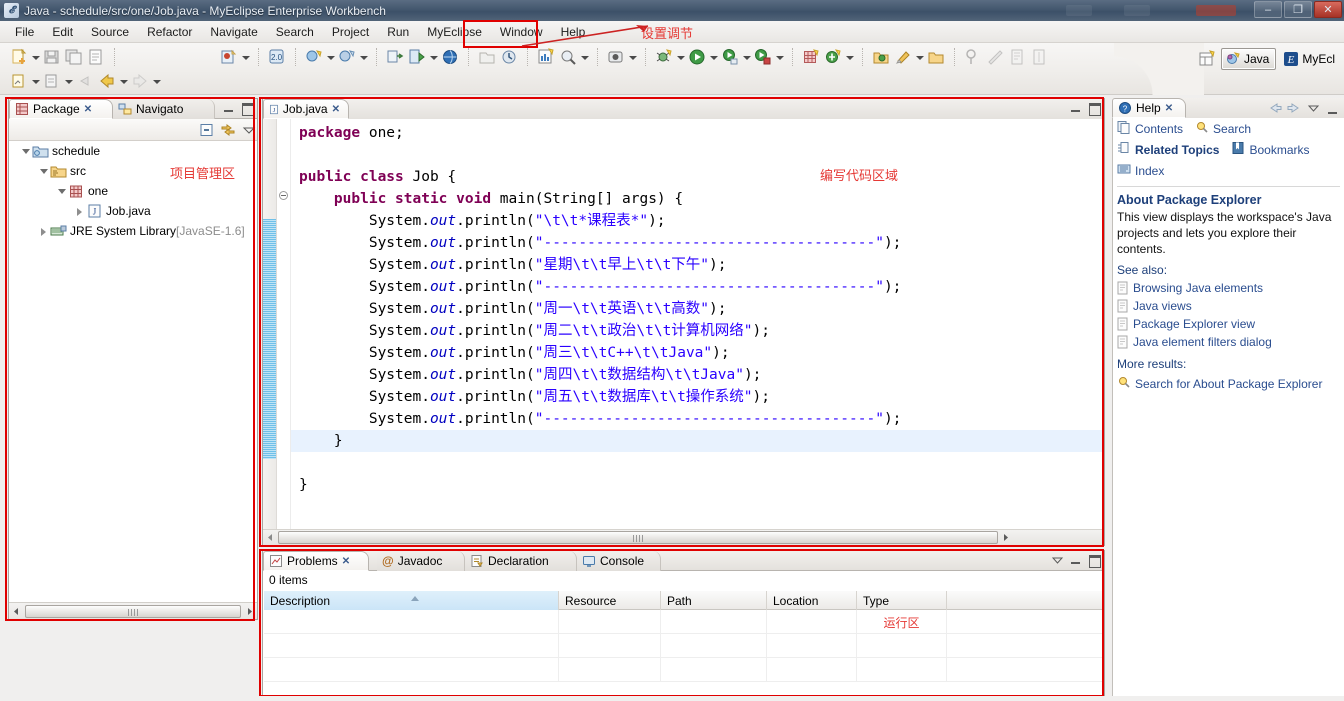 The height and width of the screenshot is (701, 1344). Describe the element at coordinates (35, 57) in the screenshot. I see `new-wizard-dropdown-icon` at that location.